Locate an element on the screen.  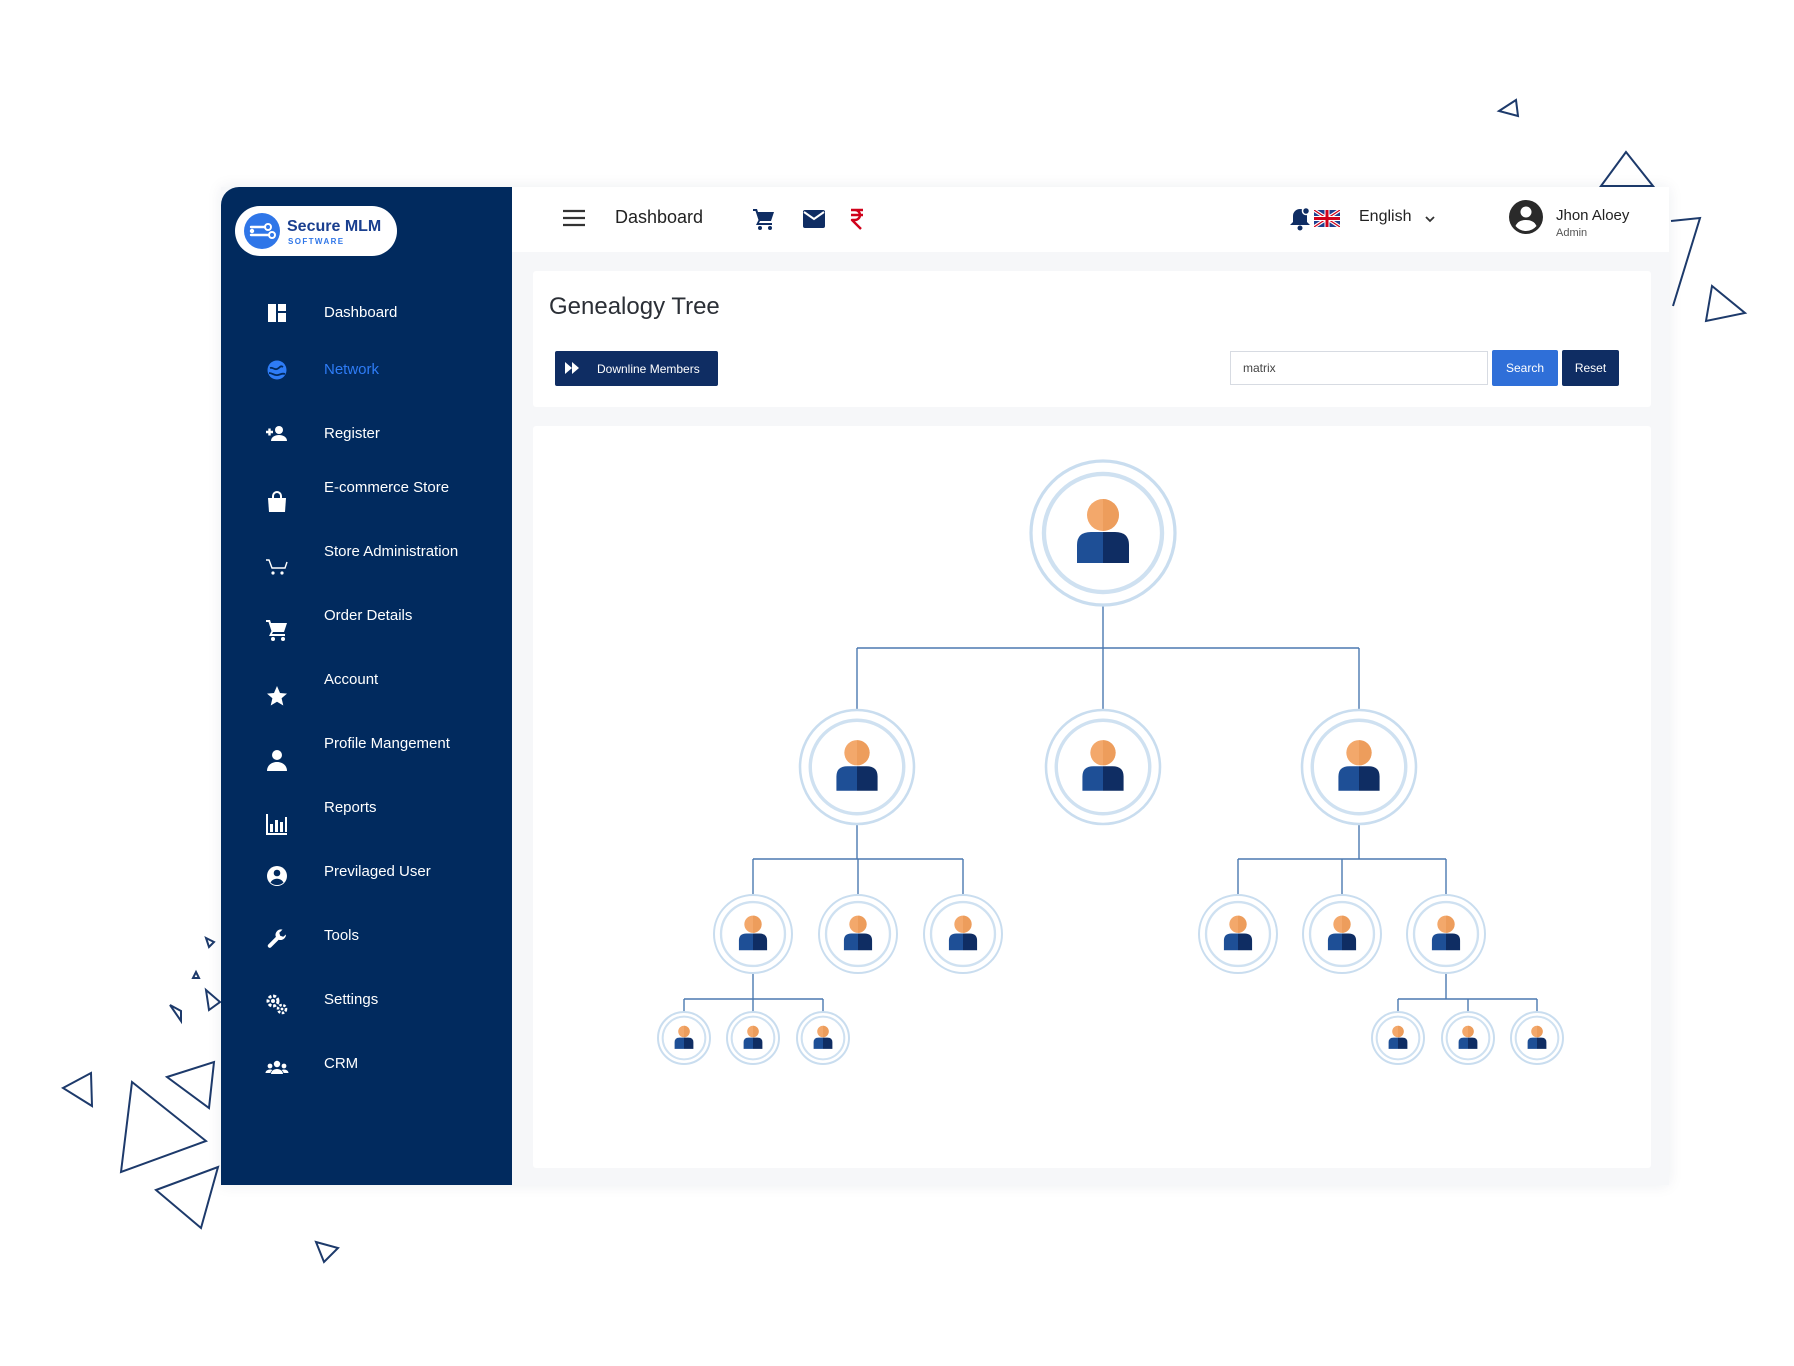
chevron-down-icon is located at coordinates (1430, 220).